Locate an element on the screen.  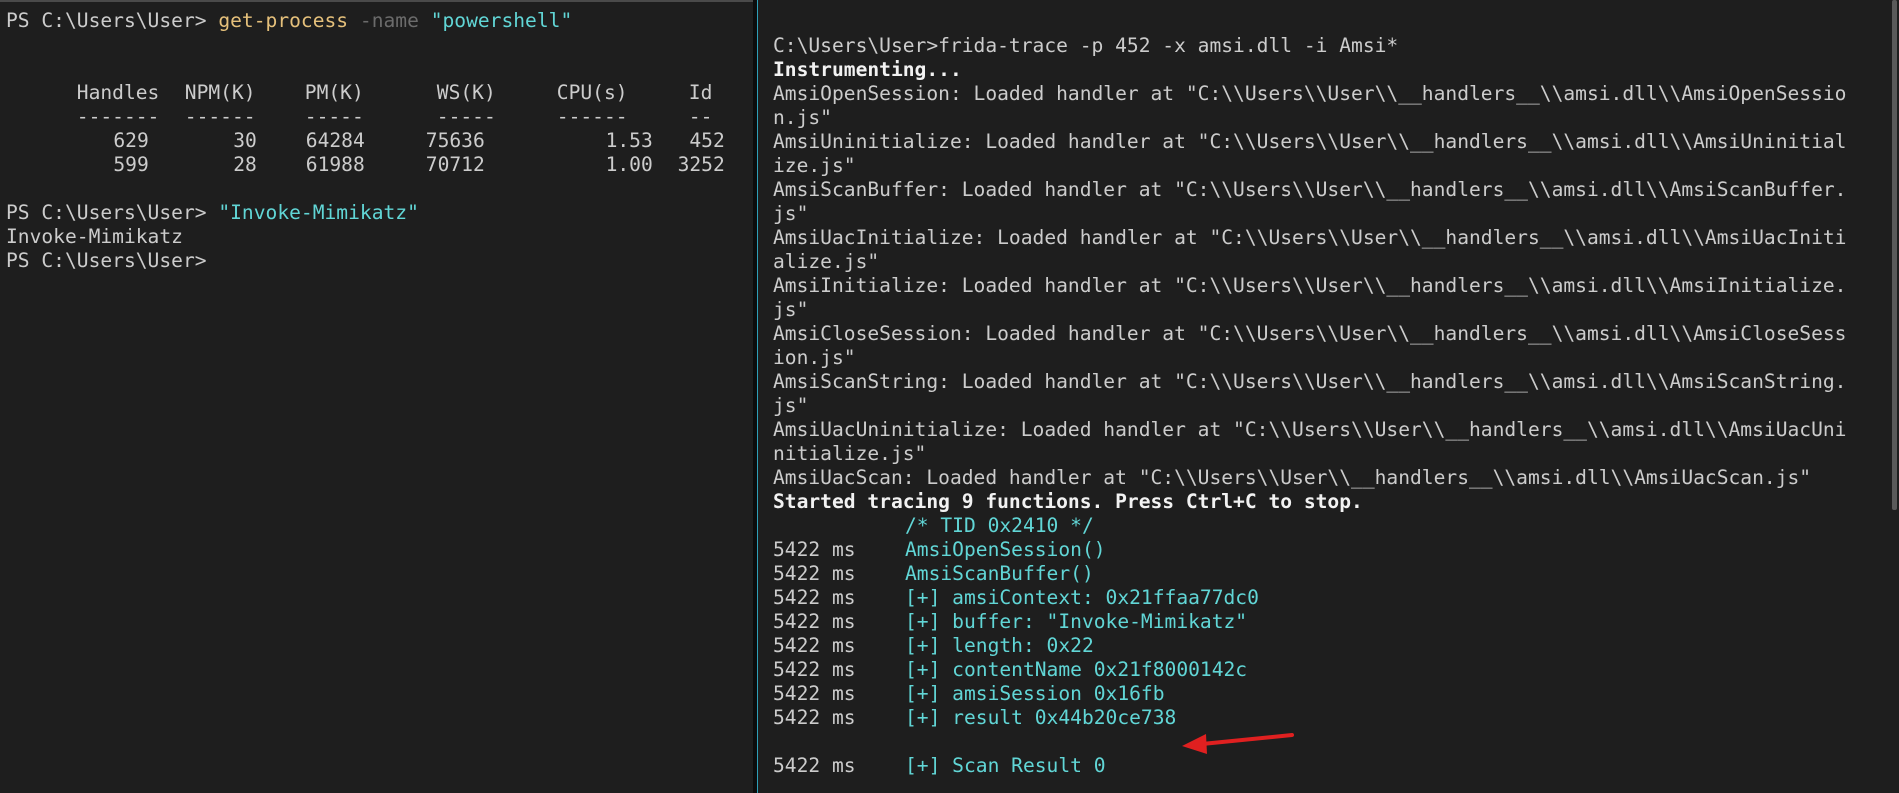
trace-line: 5422 ms [+] result 0x44b20ce738 is located at coordinates (1336, 718).